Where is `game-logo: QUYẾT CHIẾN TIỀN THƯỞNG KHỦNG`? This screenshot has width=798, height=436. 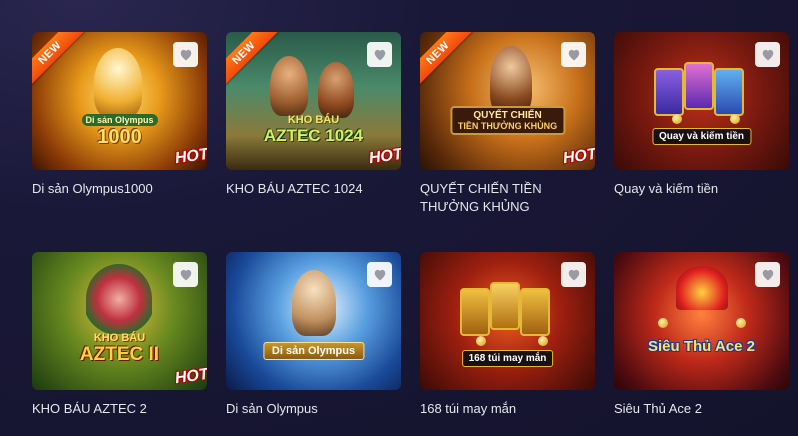
game-logo: QUYẾT CHIẾN TIỀN THƯỞNG KHỦNG is located at coordinates (507, 120).